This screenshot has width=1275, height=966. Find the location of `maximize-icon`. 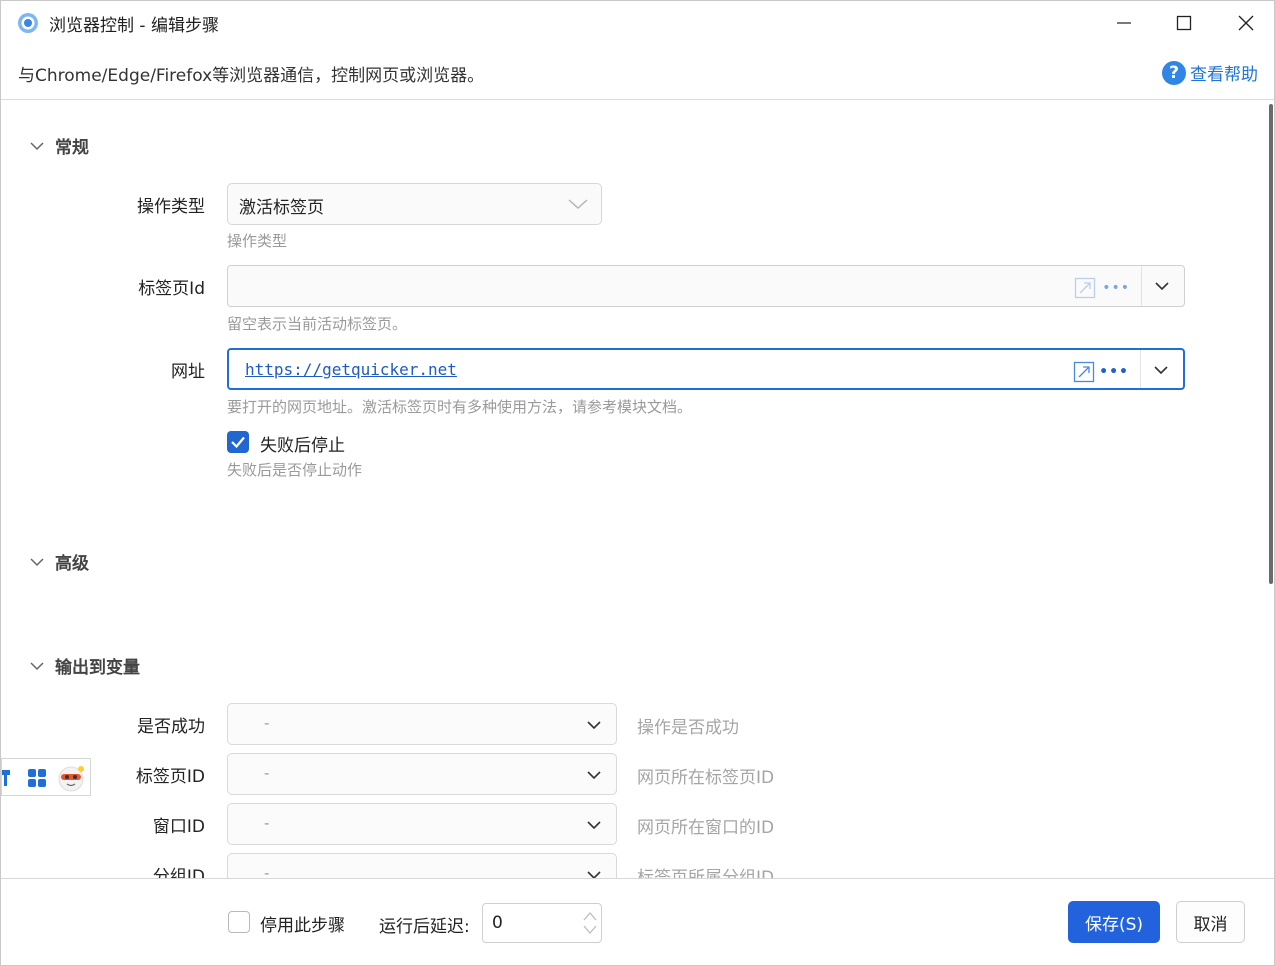

maximize-icon is located at coordinates (1184, 23).